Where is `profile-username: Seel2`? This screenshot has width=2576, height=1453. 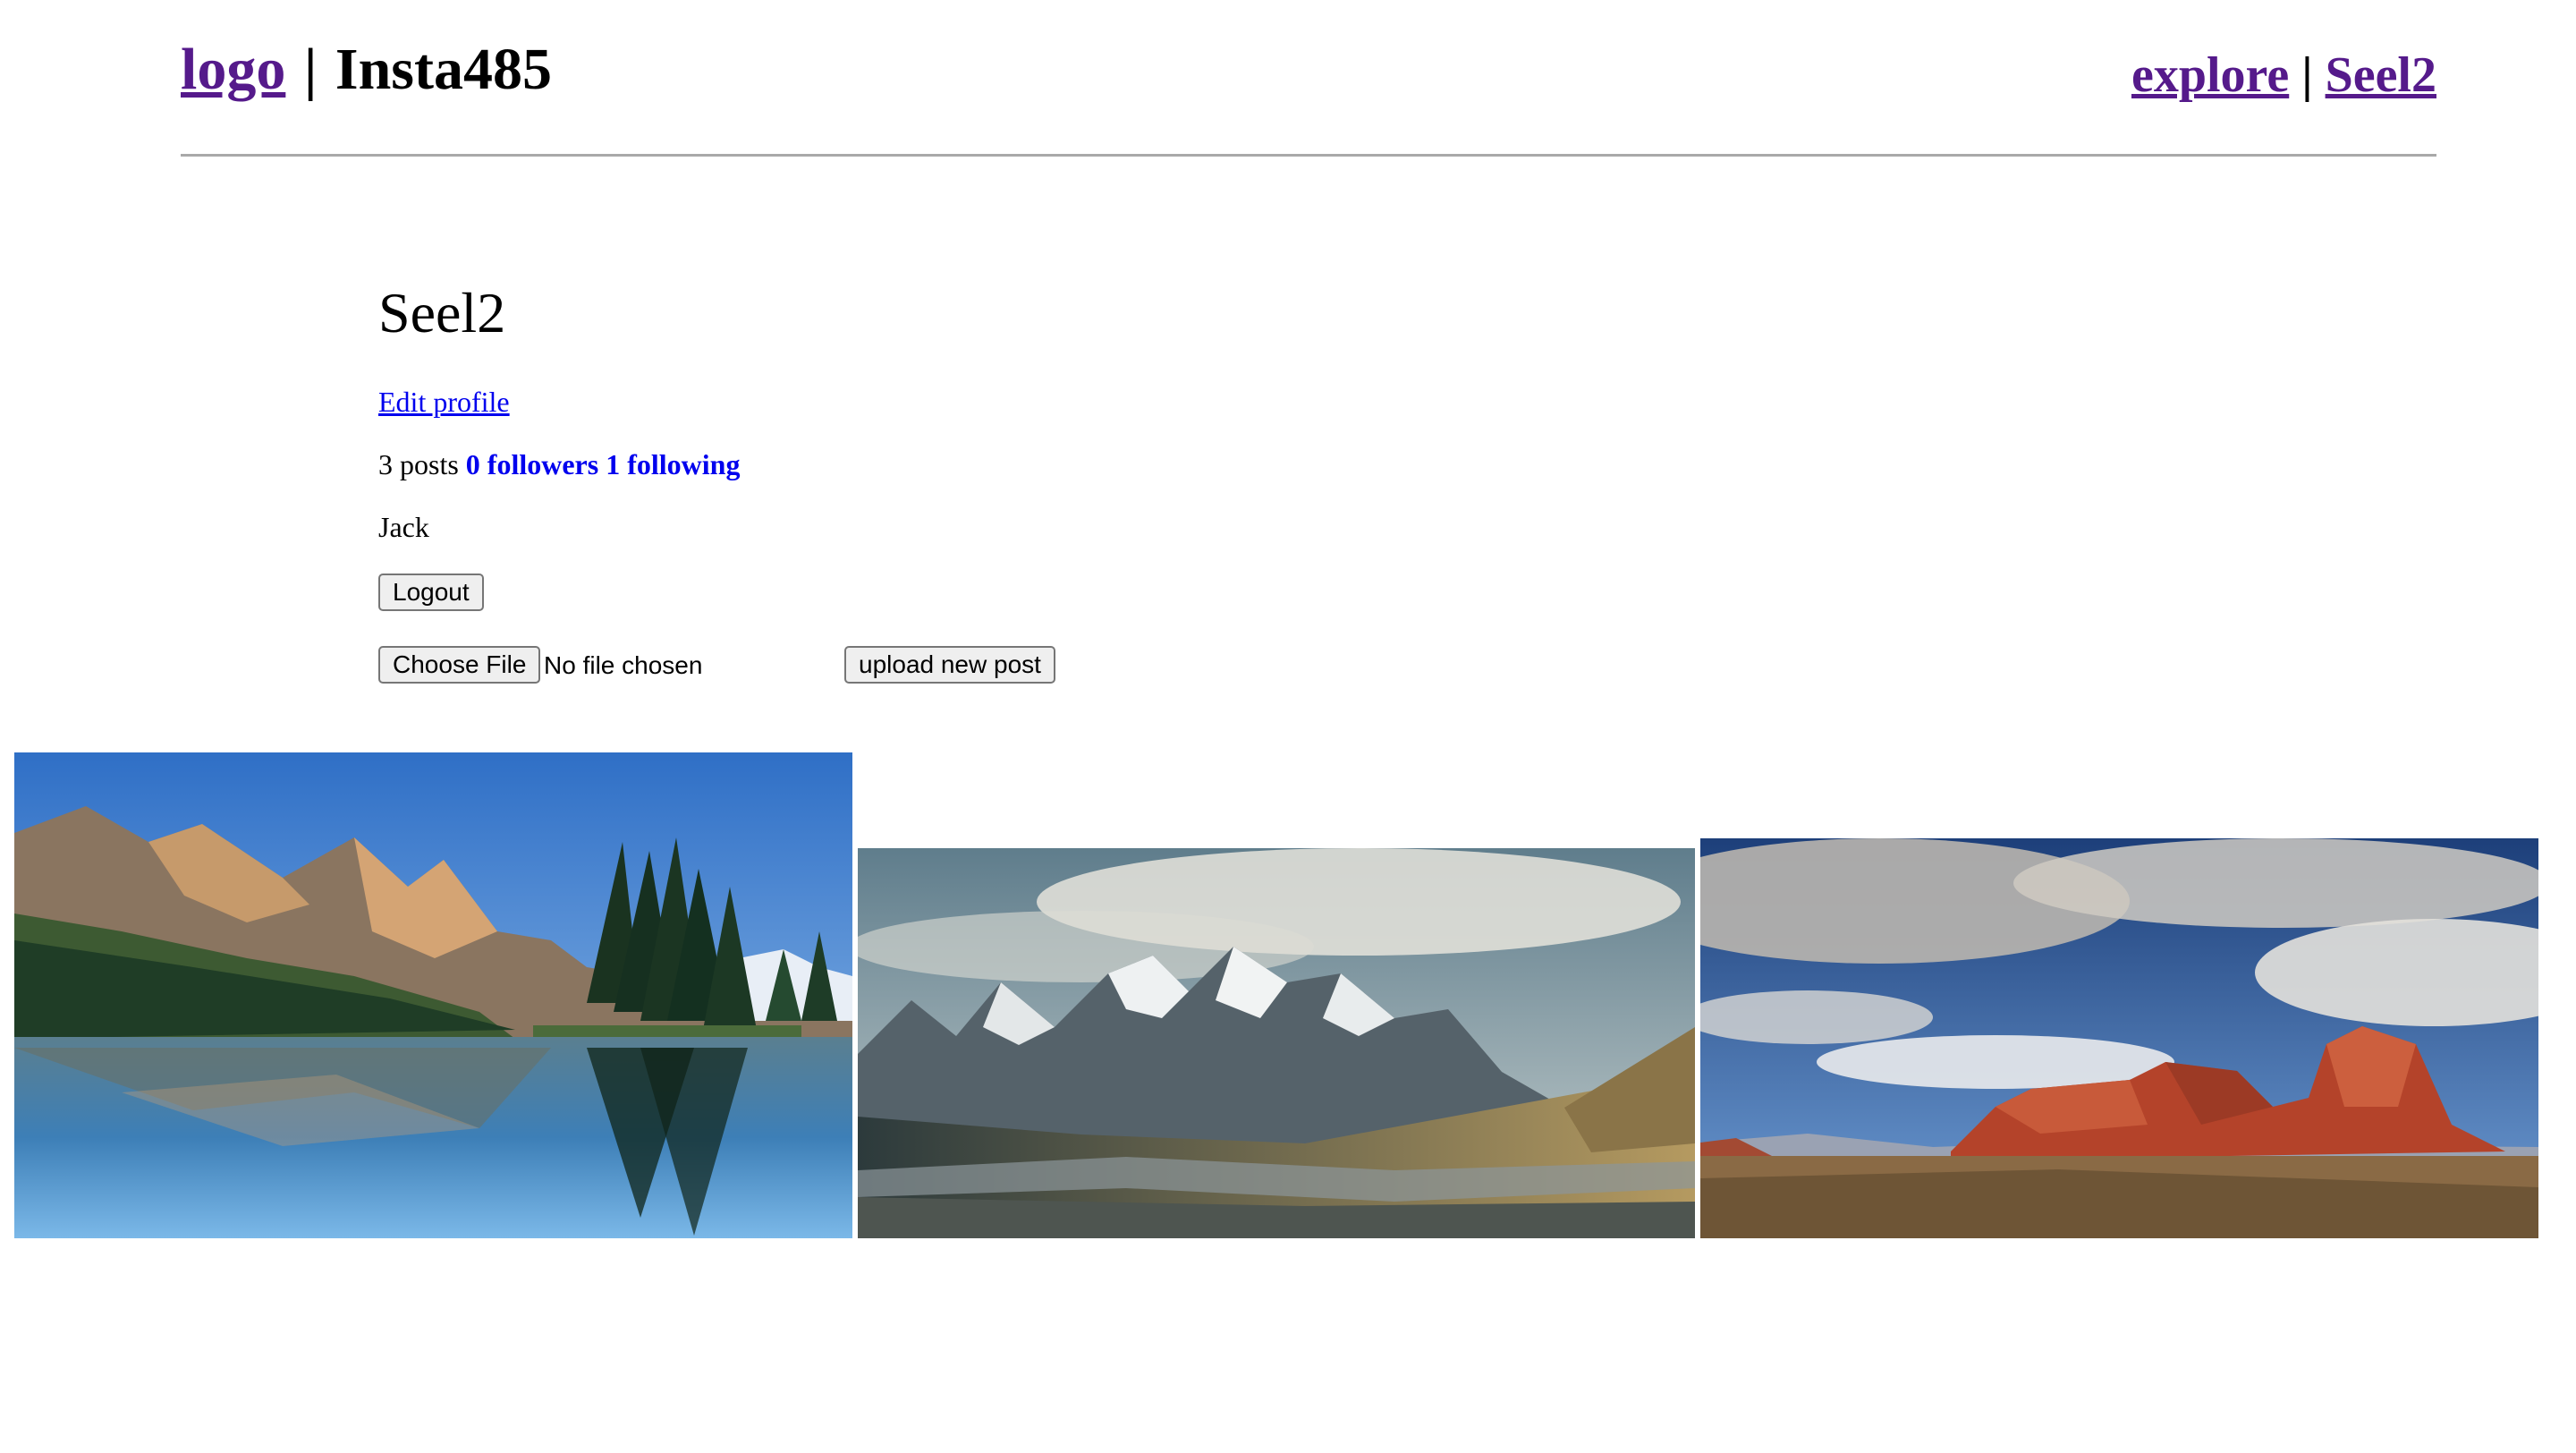 profile-username: Seel2 is located at coordinates (442, 312).